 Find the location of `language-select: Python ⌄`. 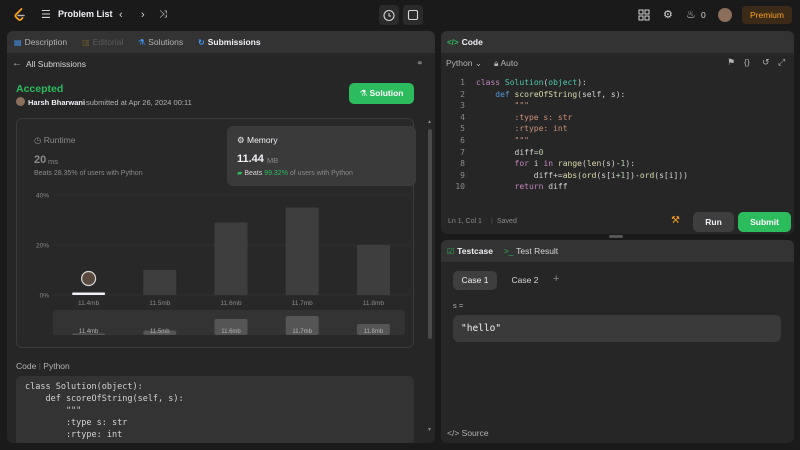

language-select: Python ⌄ is located at coordinates (464, 63).